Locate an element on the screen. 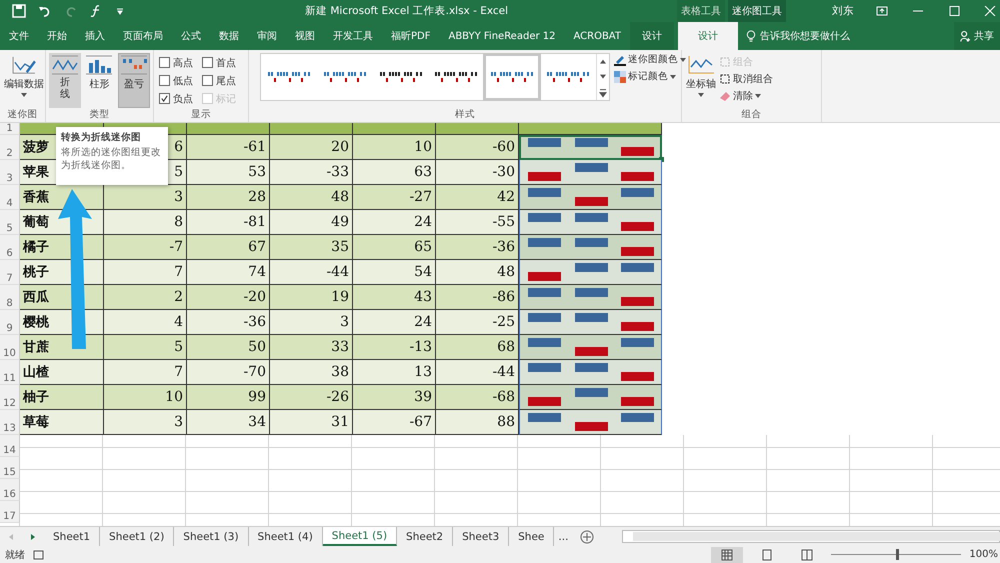 The height and width of the screenshot is (563, 1000). row-header: 11 is located at coordinates (10, 372).